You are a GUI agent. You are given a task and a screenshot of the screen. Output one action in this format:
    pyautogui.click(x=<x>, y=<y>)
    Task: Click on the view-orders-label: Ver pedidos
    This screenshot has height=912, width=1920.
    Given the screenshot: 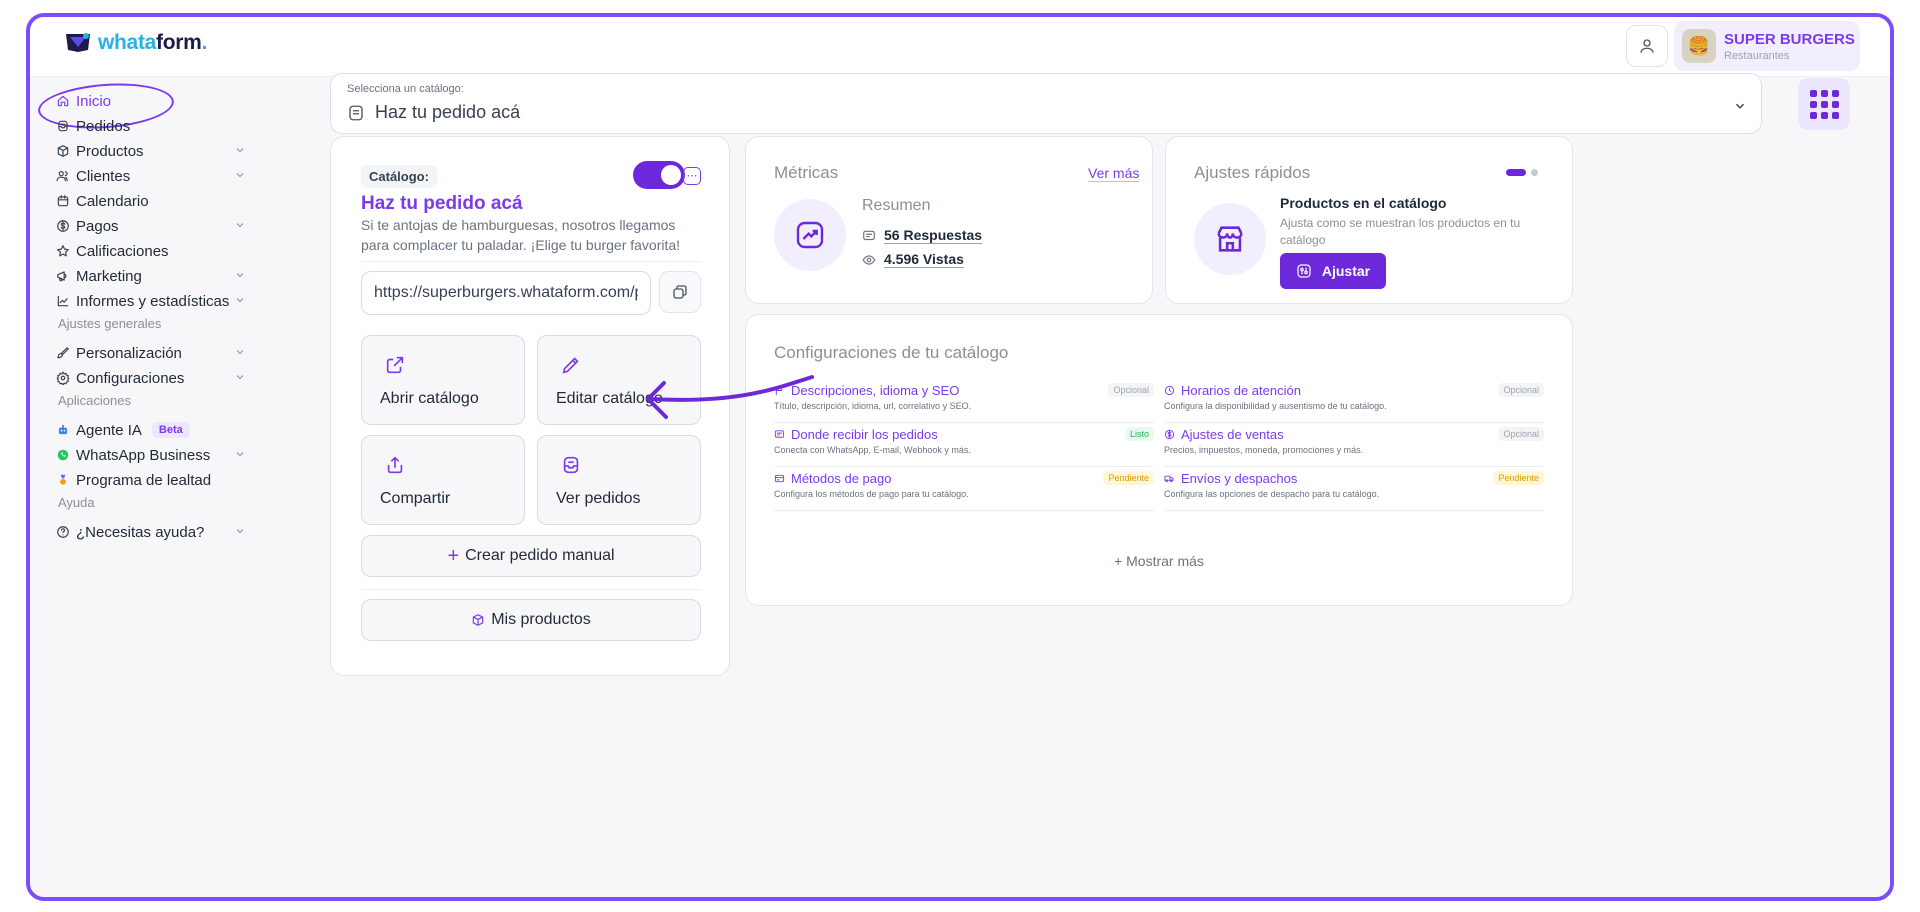 What is the action you would take?
    pyautogui.click(x=598, y=498)
    